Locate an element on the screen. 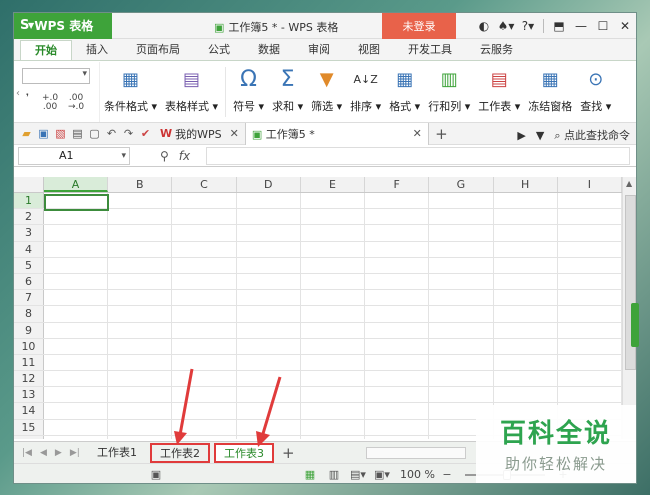  customize-icon: ✔ is located at coordinates (145, 133).